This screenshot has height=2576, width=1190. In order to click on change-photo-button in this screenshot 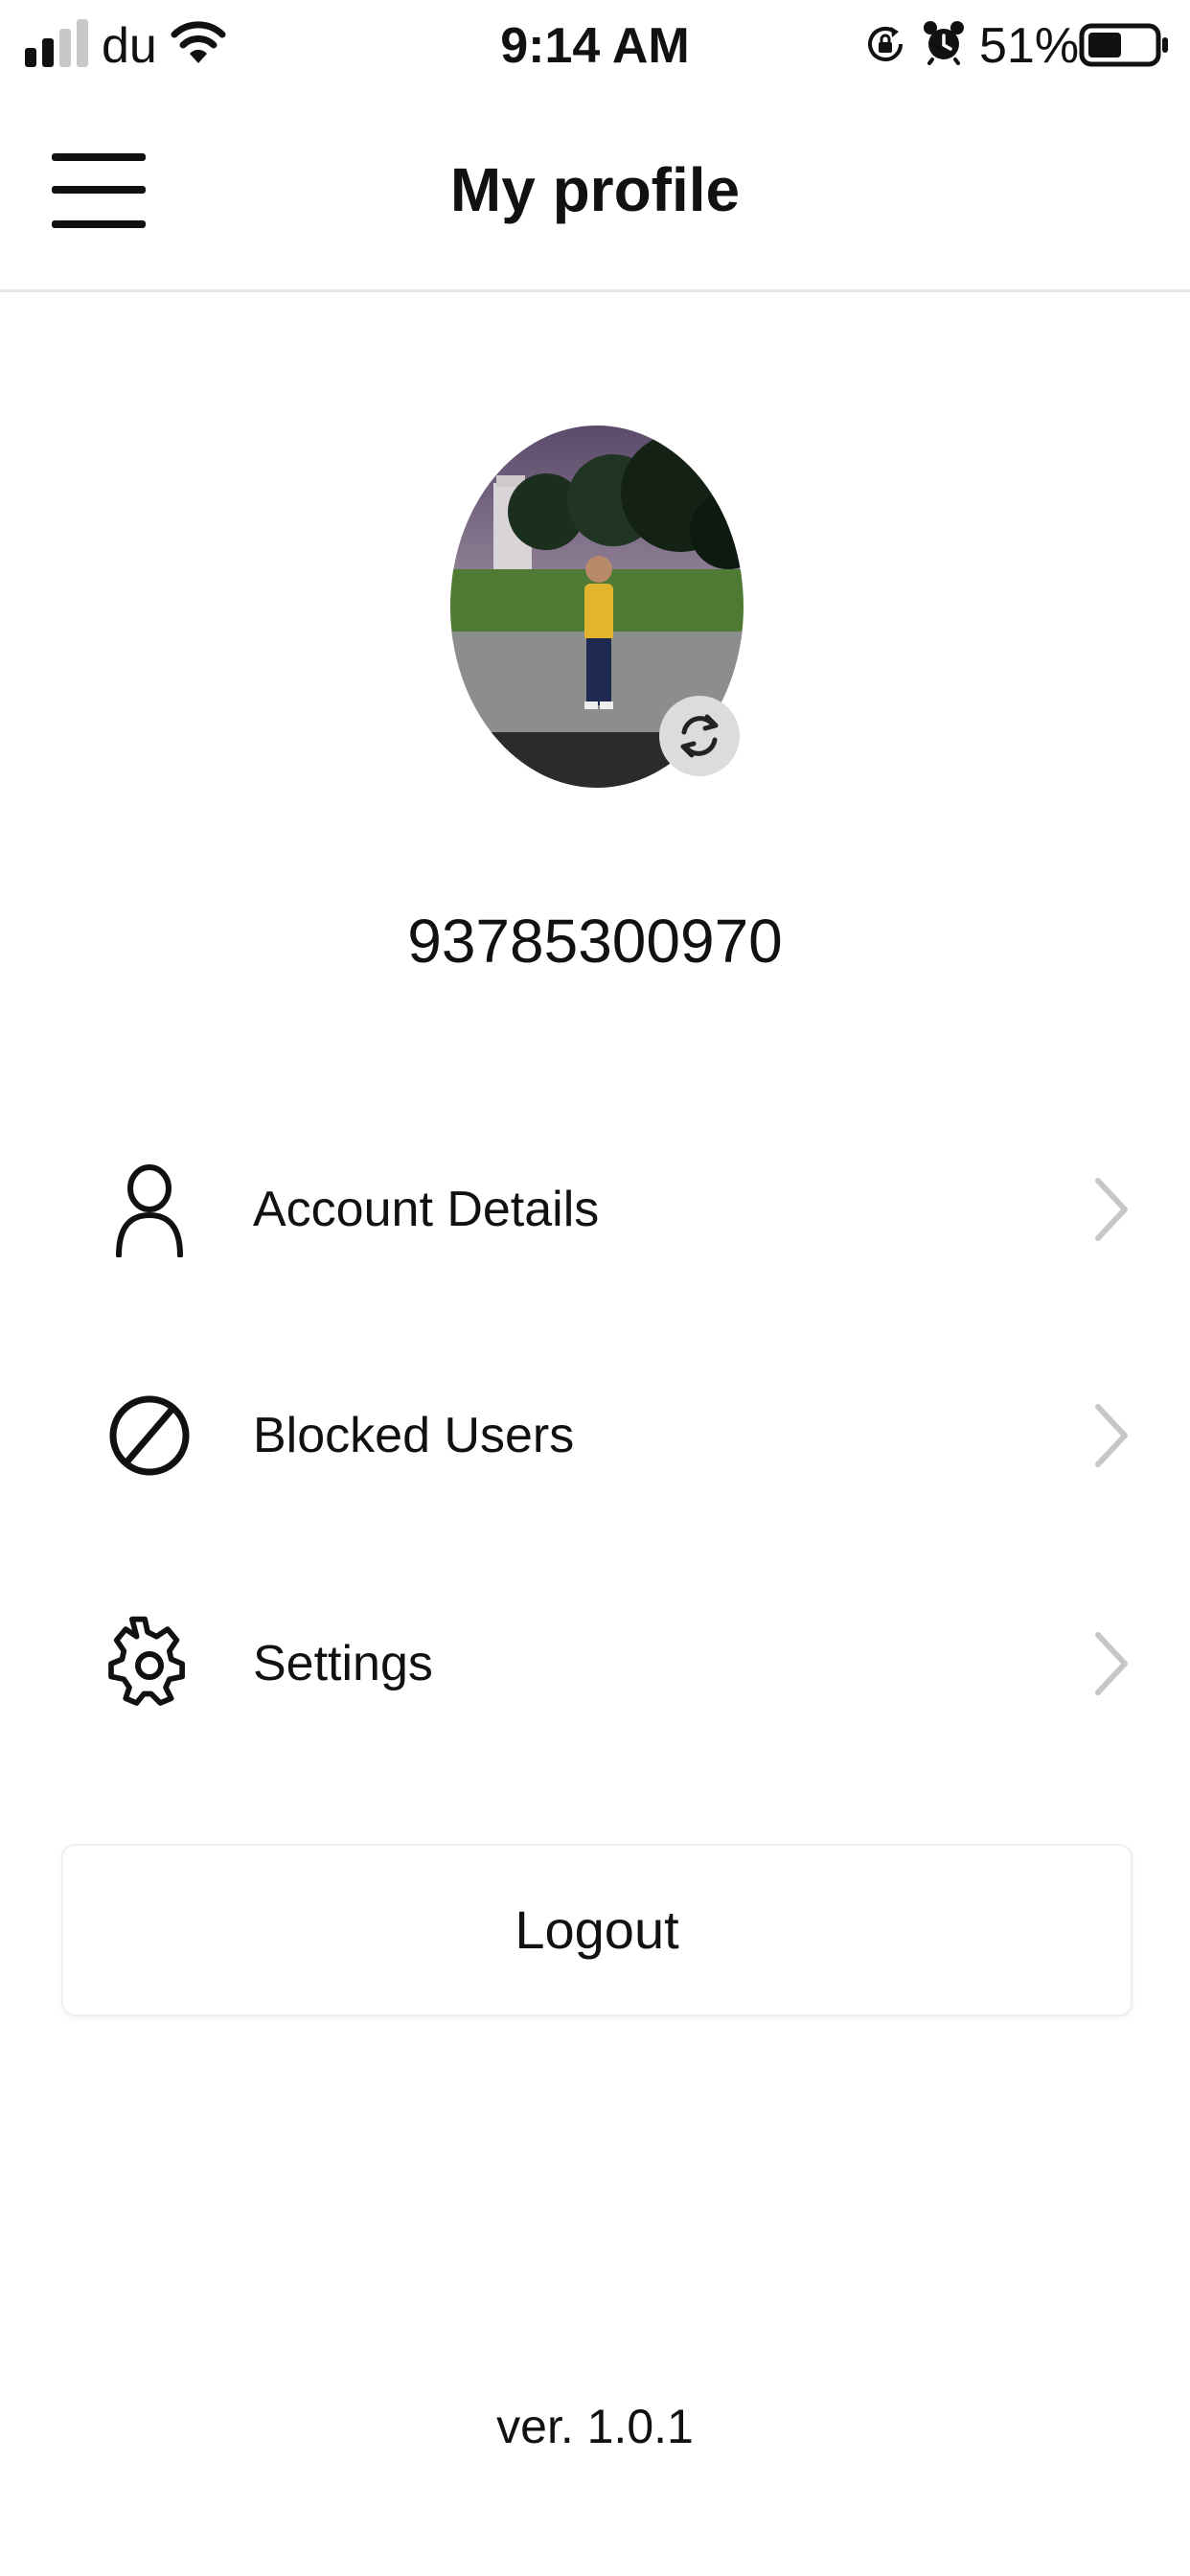, I will do `click(700, 736)`.